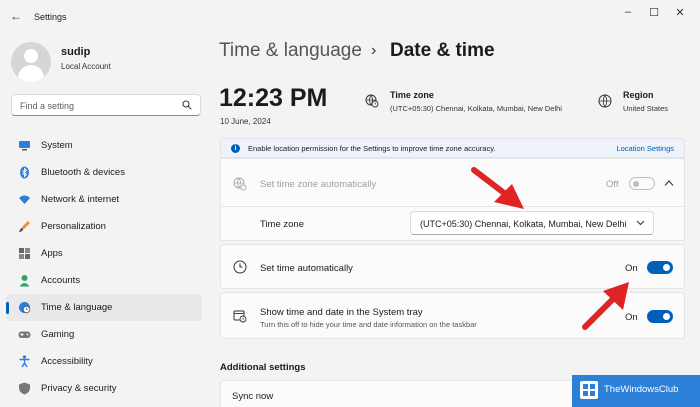 The image size is (700, 407). I want to click on sidebar-item-label: Apps, so click(52, 253).